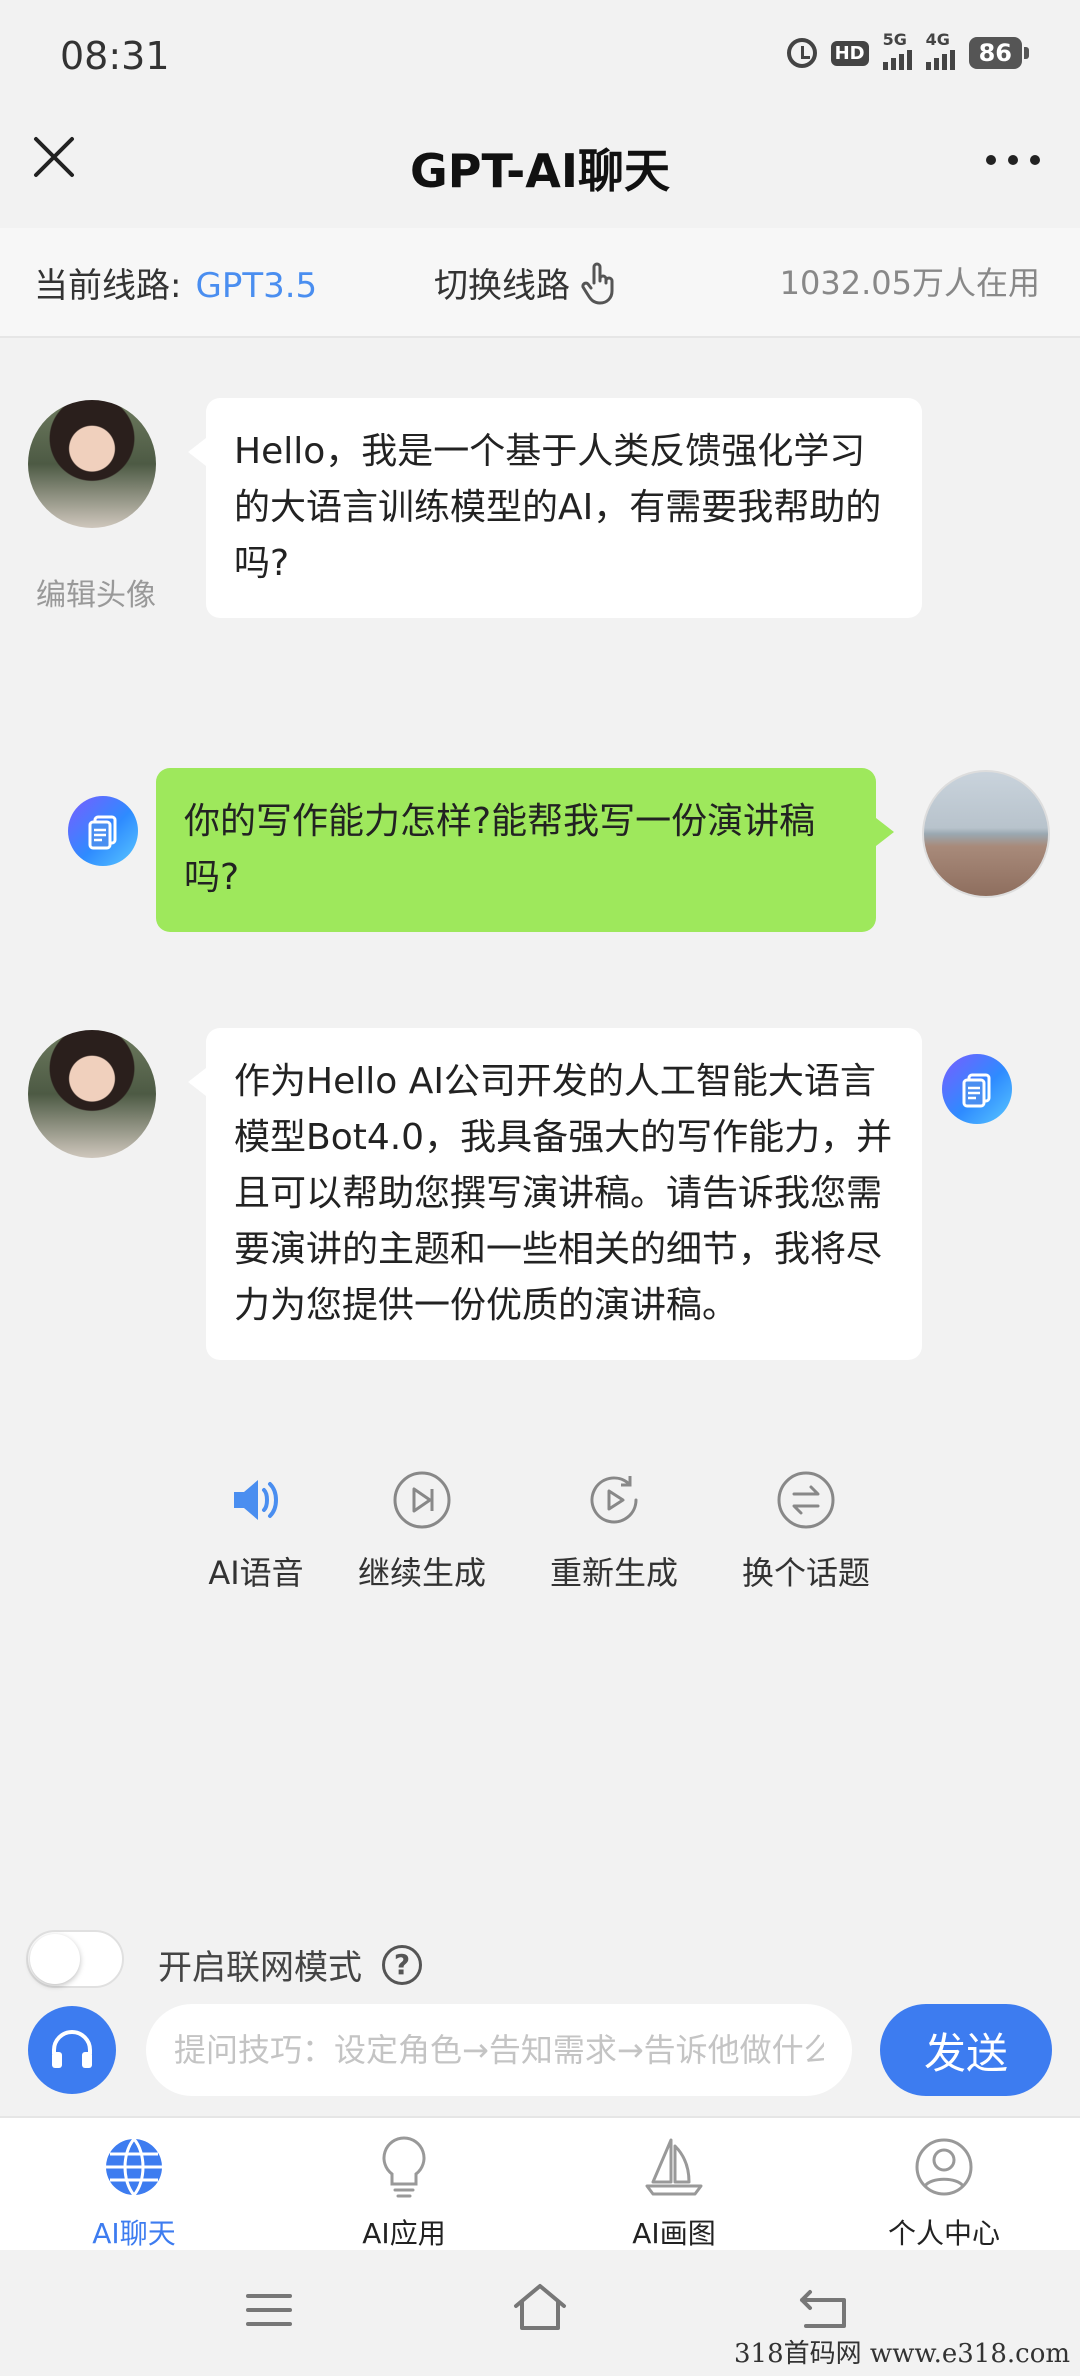  I want to click on user-avatar, so click(986, 834).